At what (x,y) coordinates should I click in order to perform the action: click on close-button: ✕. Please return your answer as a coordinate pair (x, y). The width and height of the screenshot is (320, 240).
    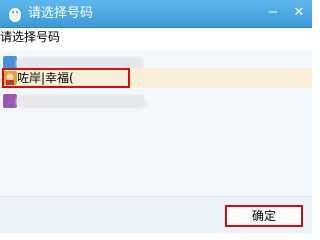
    Looking at the image, I should click on (299, 13).